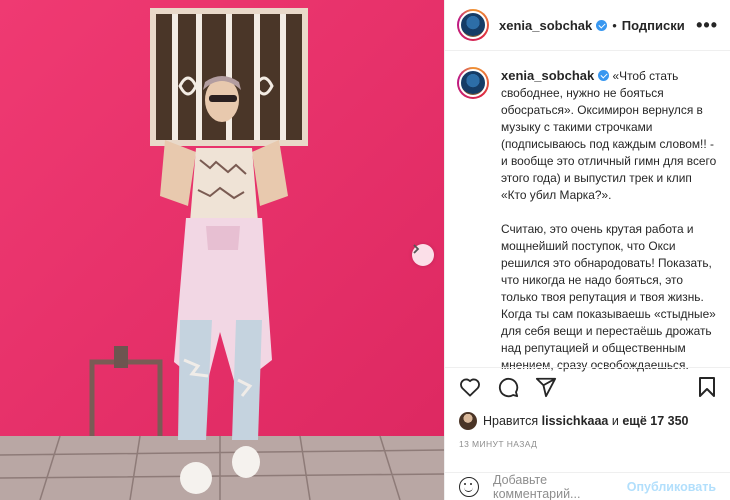  What do you see at coordinates (511, 421) in the screenshot?
I see `likes-prefix: Нравится` at bounding box center [511, 421].